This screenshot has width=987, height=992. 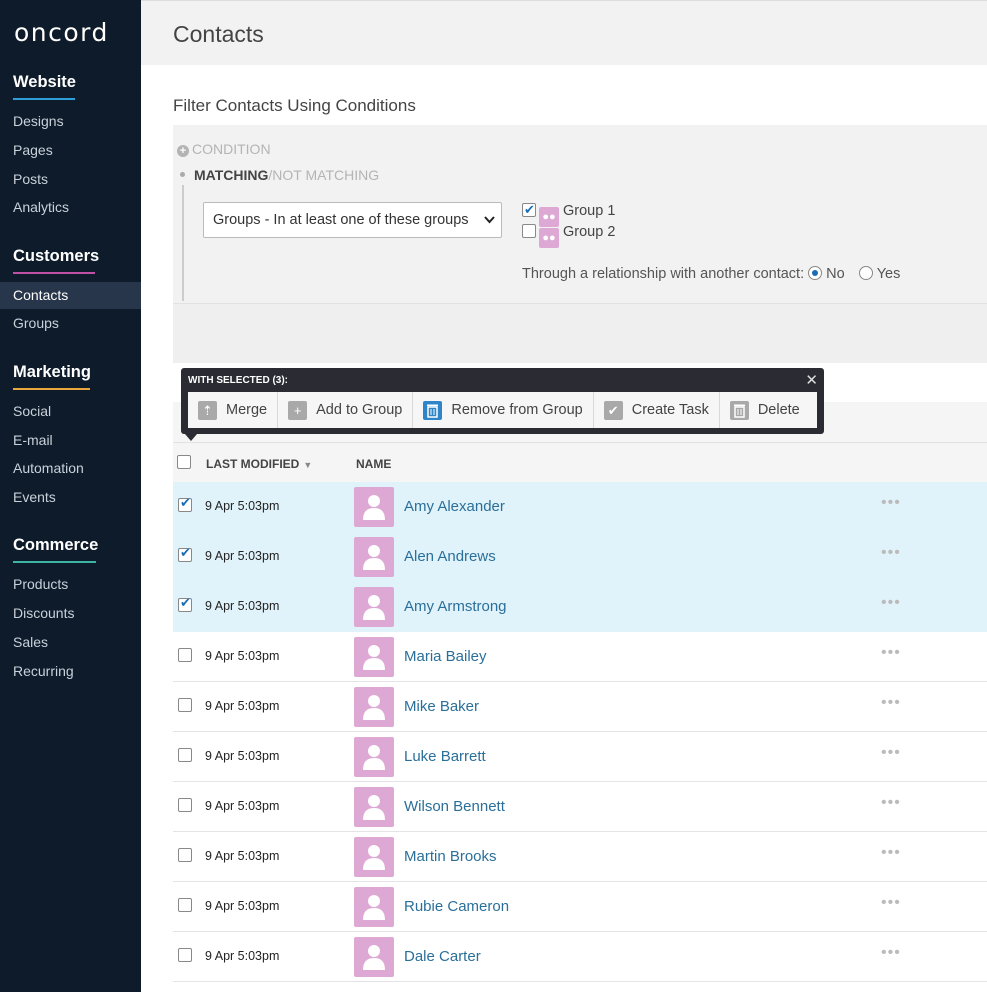 What do you see at coordinates (549, 238) in the screenshot?
I see `group-icon: ●●` at bounding box center [549, 238].